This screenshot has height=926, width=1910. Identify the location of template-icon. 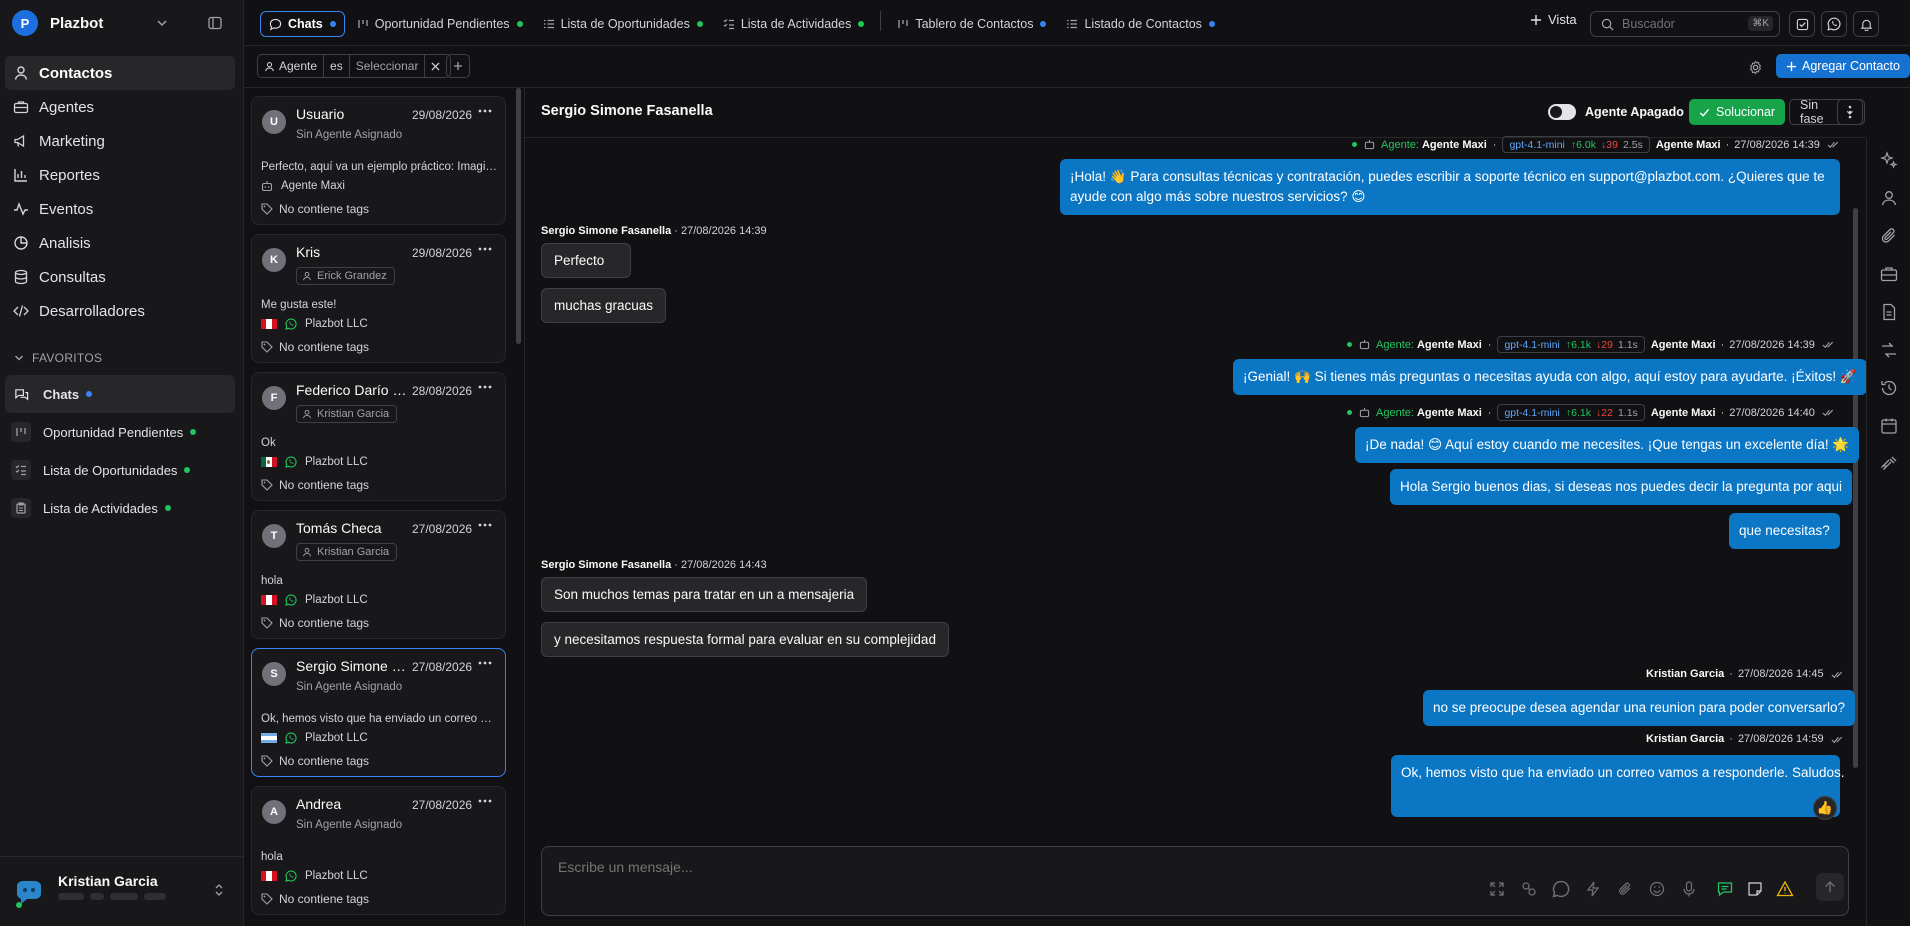
(1529, 889).